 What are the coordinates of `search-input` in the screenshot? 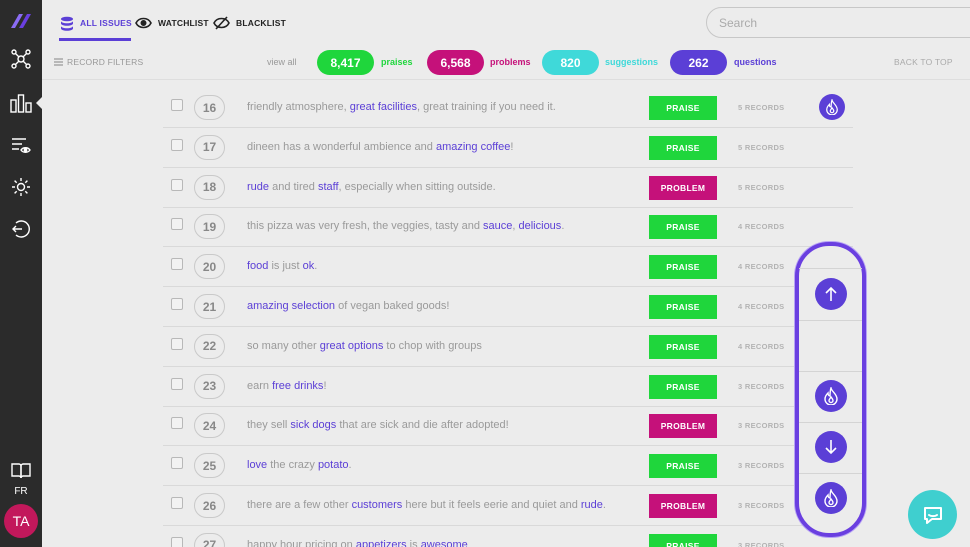 It's located at (839, 23).